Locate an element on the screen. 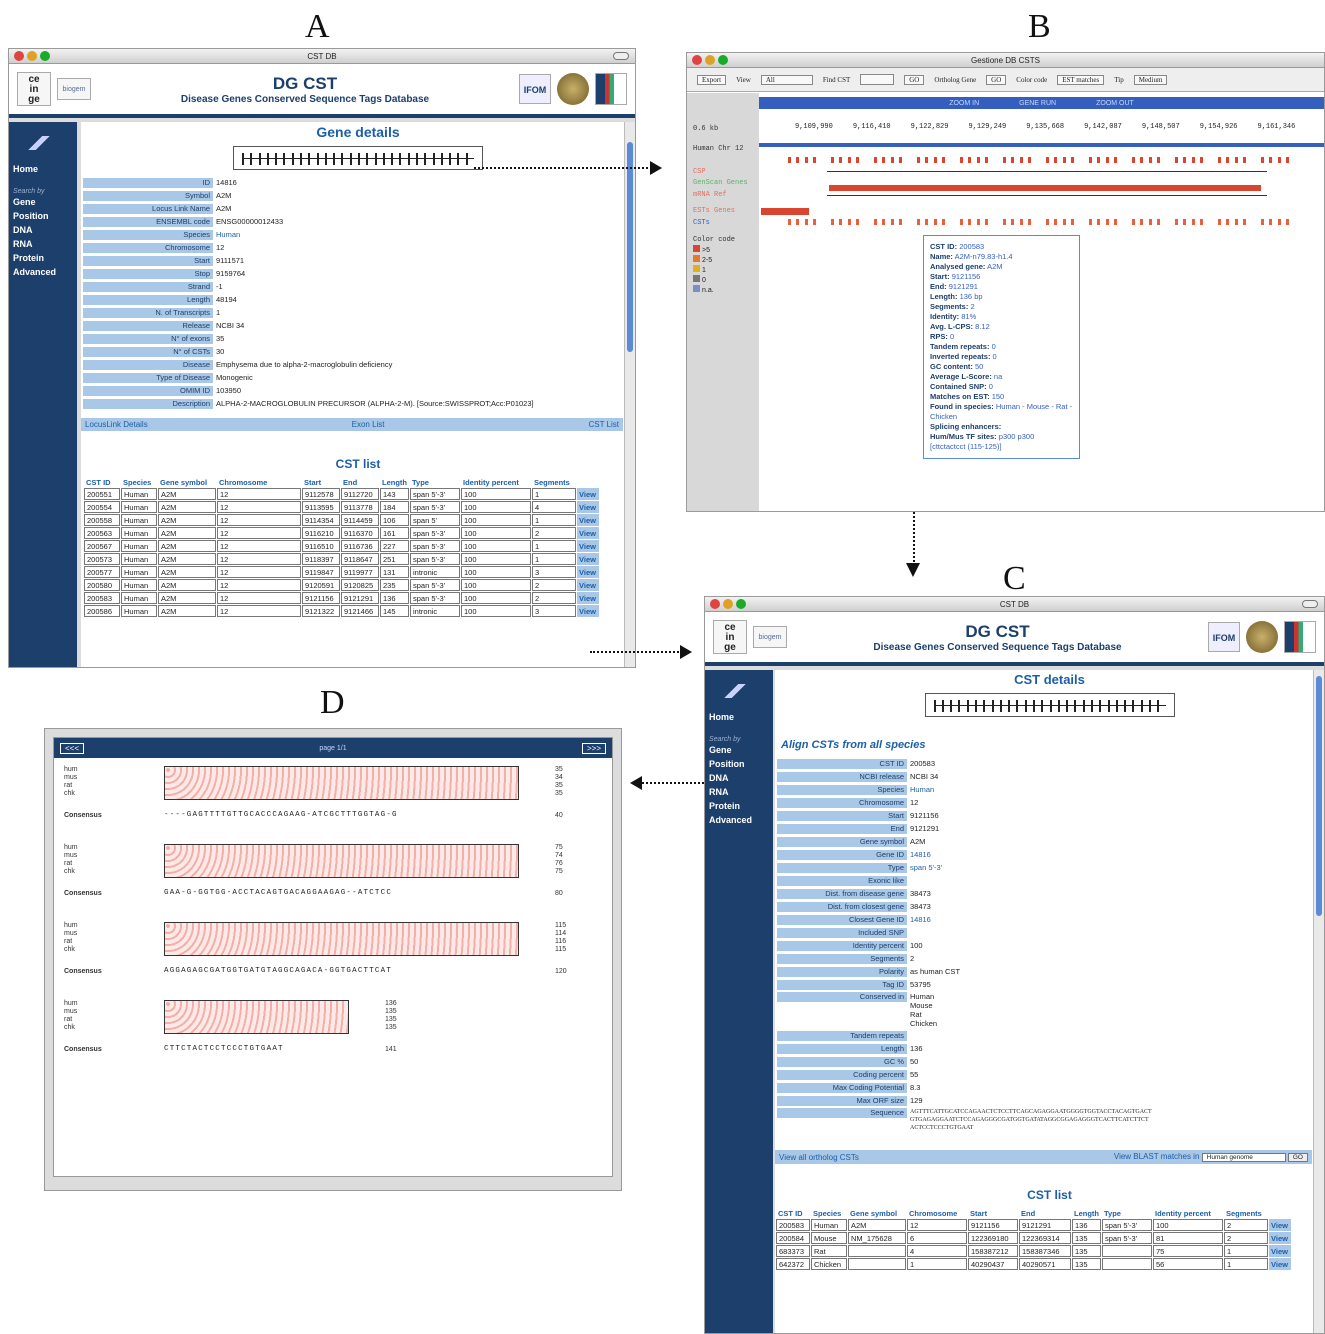 Image resolution: width=1325 pixels, height=1334 pixels. tip-select: Medium is located at coordinates (1150, 79).